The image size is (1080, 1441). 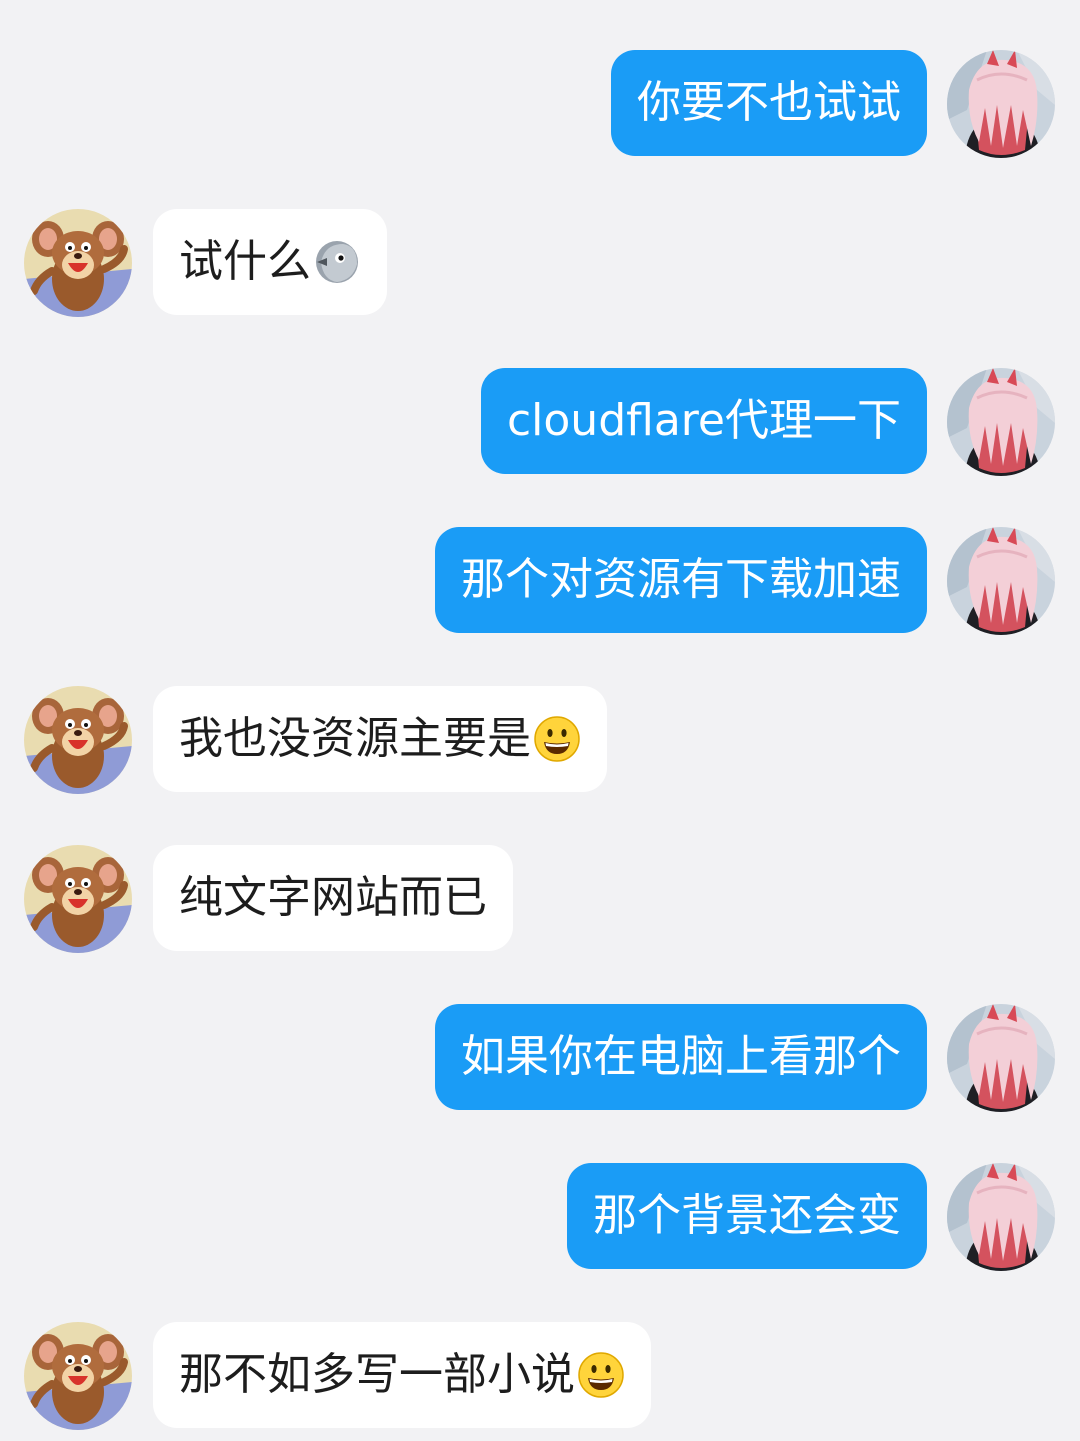 What do you see at coordinates (540, 262) in the screenshot?
I see `message-row: 试什么` at bounding box center [540, 262].